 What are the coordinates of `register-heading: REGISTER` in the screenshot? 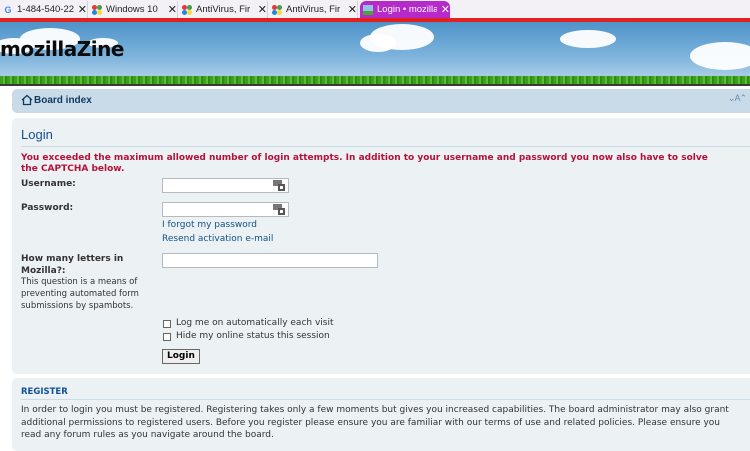 It's located at (44, 392).